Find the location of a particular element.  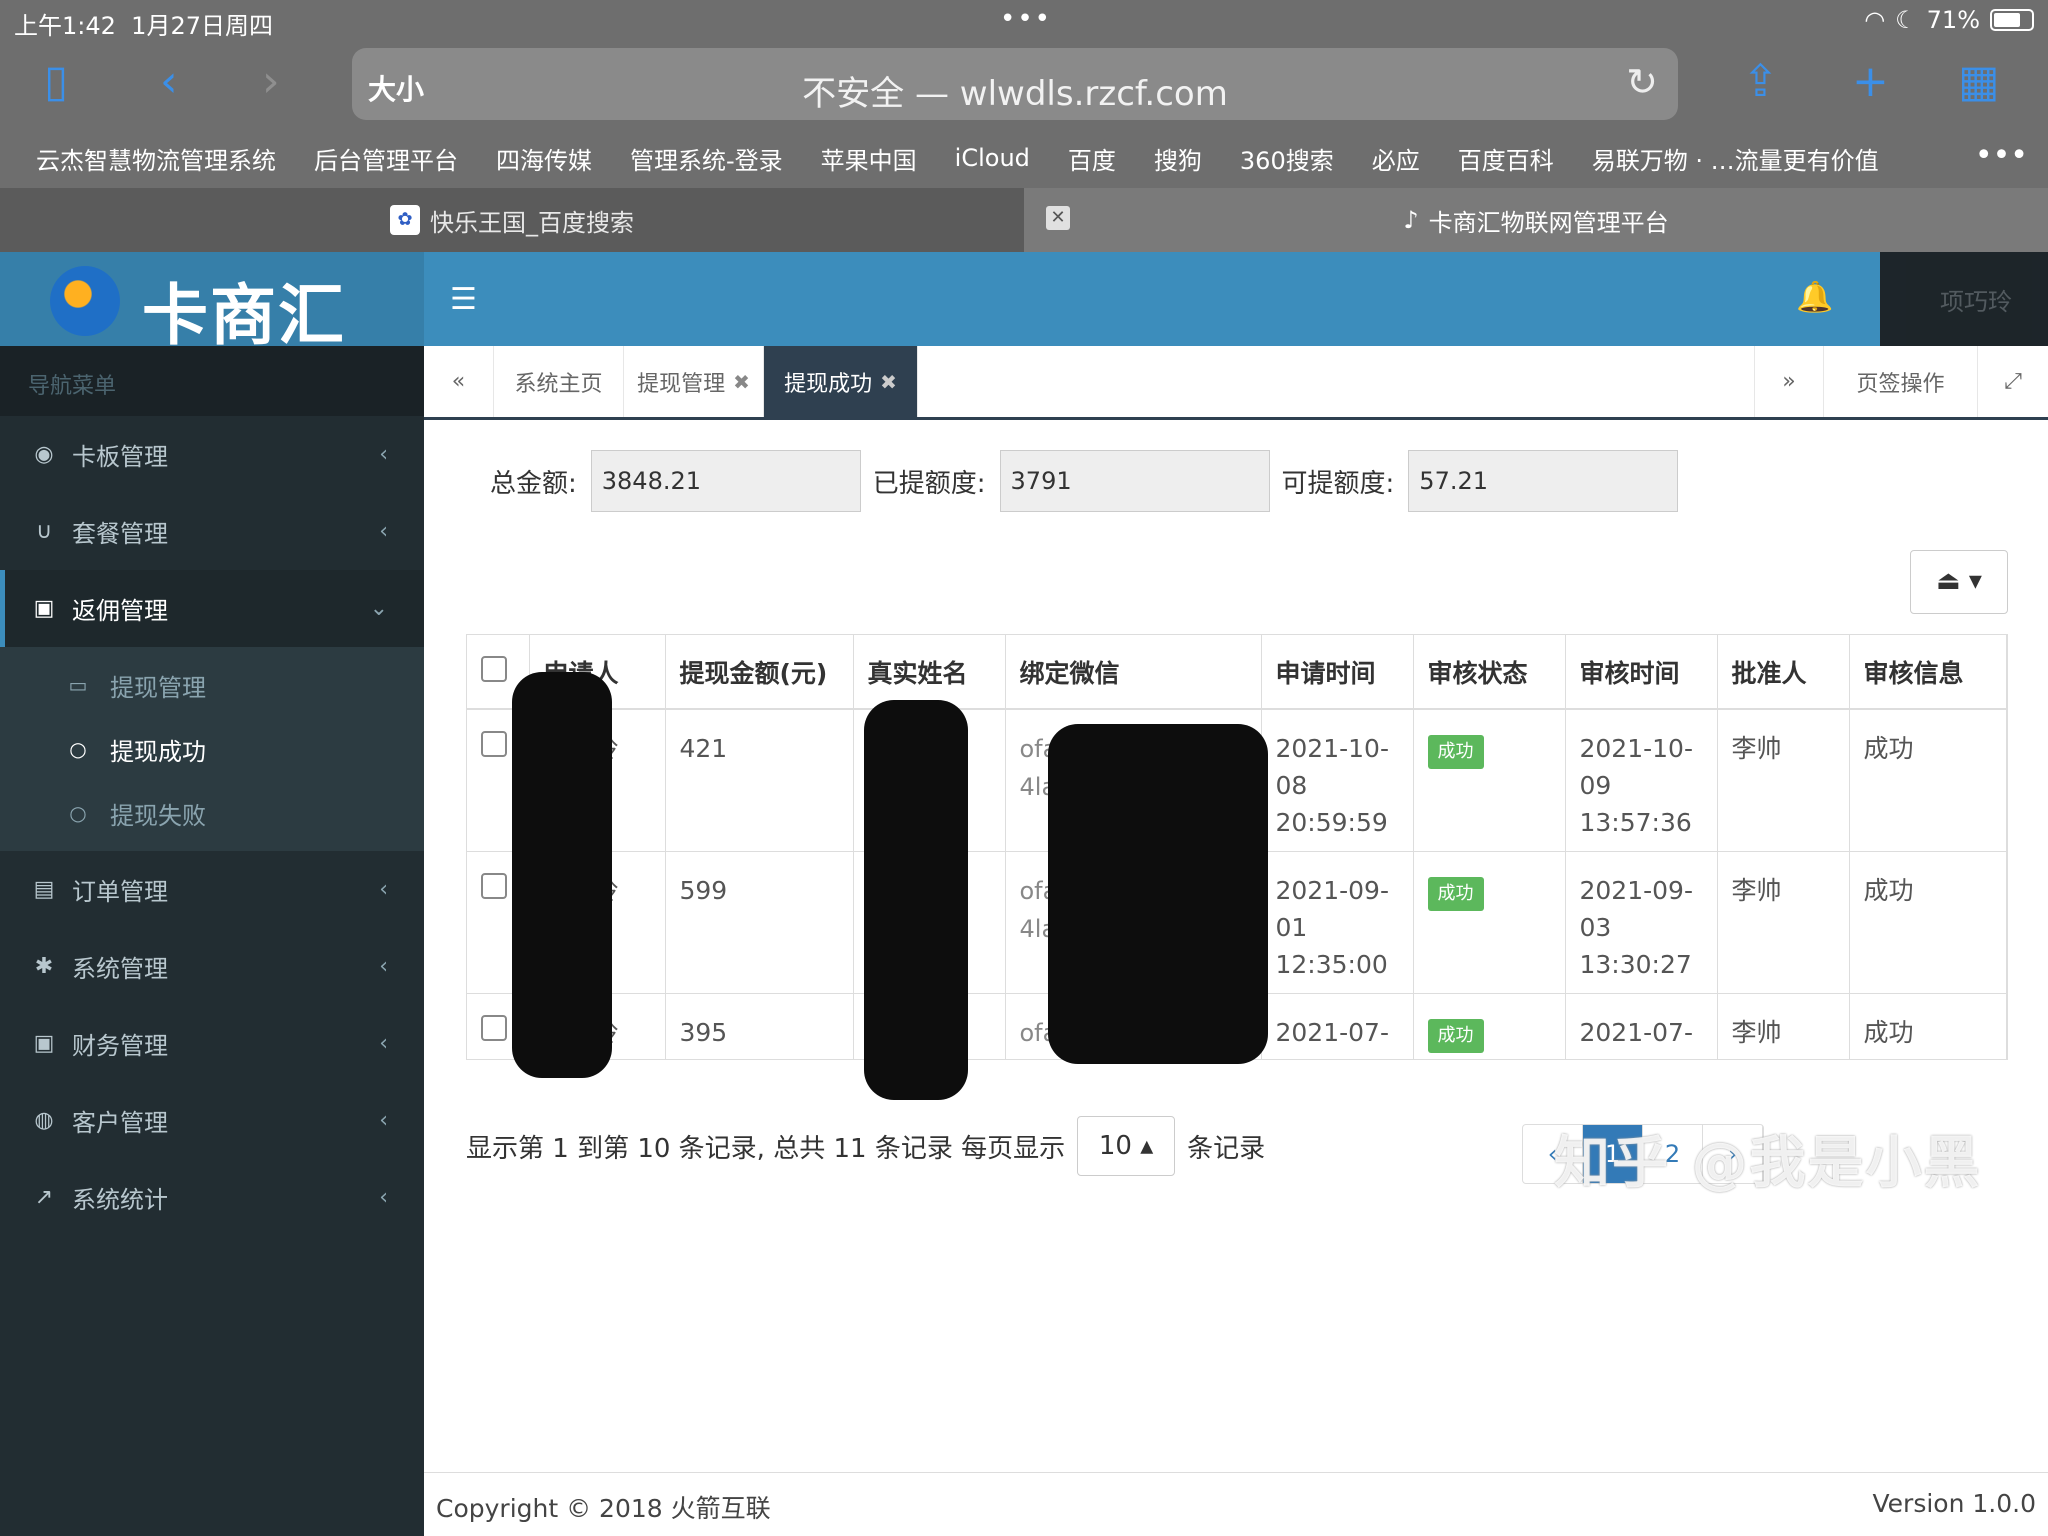

sidebar-toggle-icon: ▯ is located at coordinates (56, 82).